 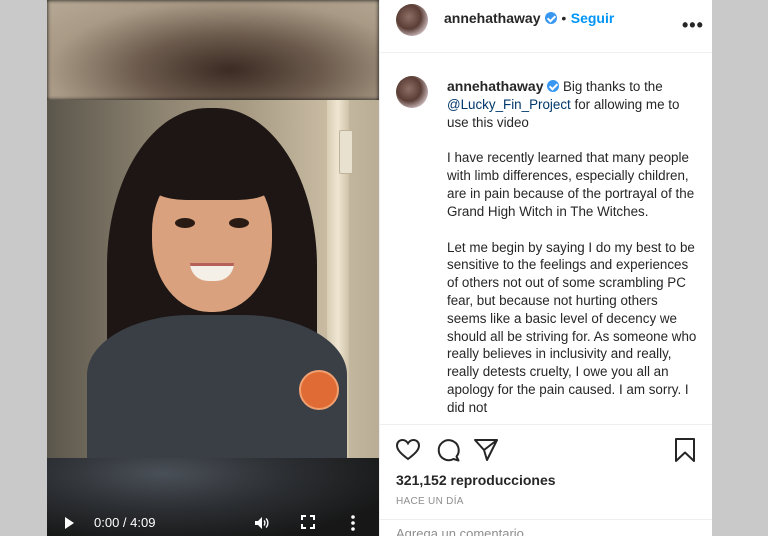 I want to click on follow-button: Seguir, so click(x=593, y=18).